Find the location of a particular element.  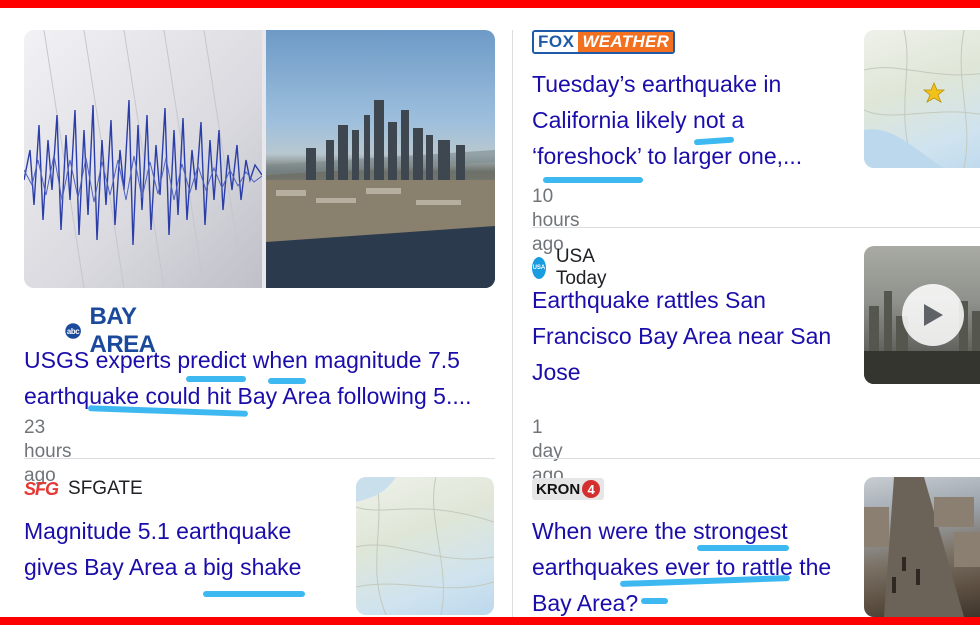

sfg-logo: SFG is located at coordinates (41, 488).